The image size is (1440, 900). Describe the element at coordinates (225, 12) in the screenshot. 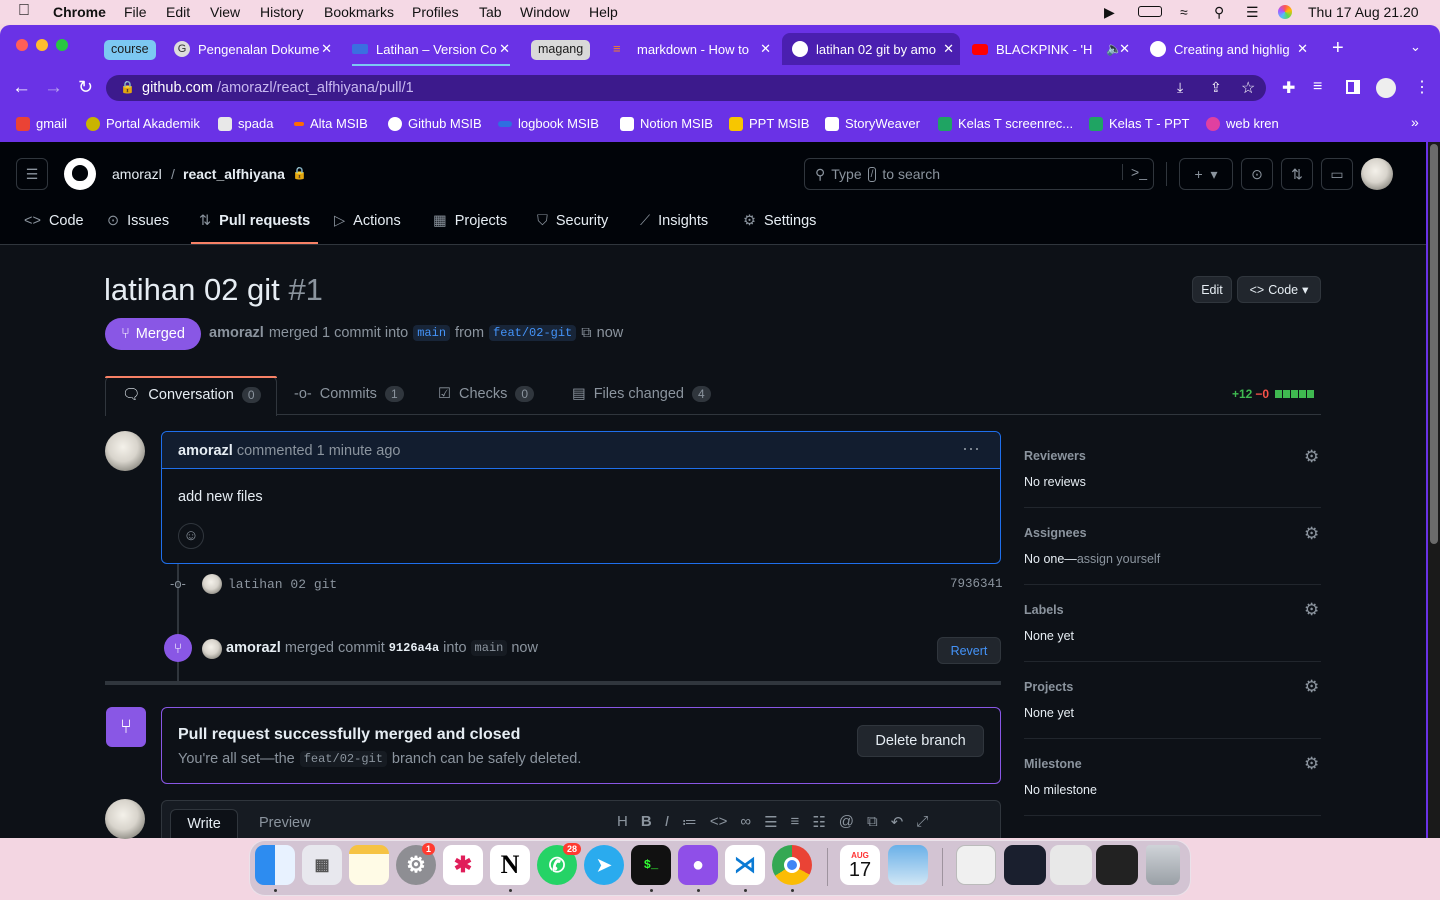

I see `menu-view: View` at that location.